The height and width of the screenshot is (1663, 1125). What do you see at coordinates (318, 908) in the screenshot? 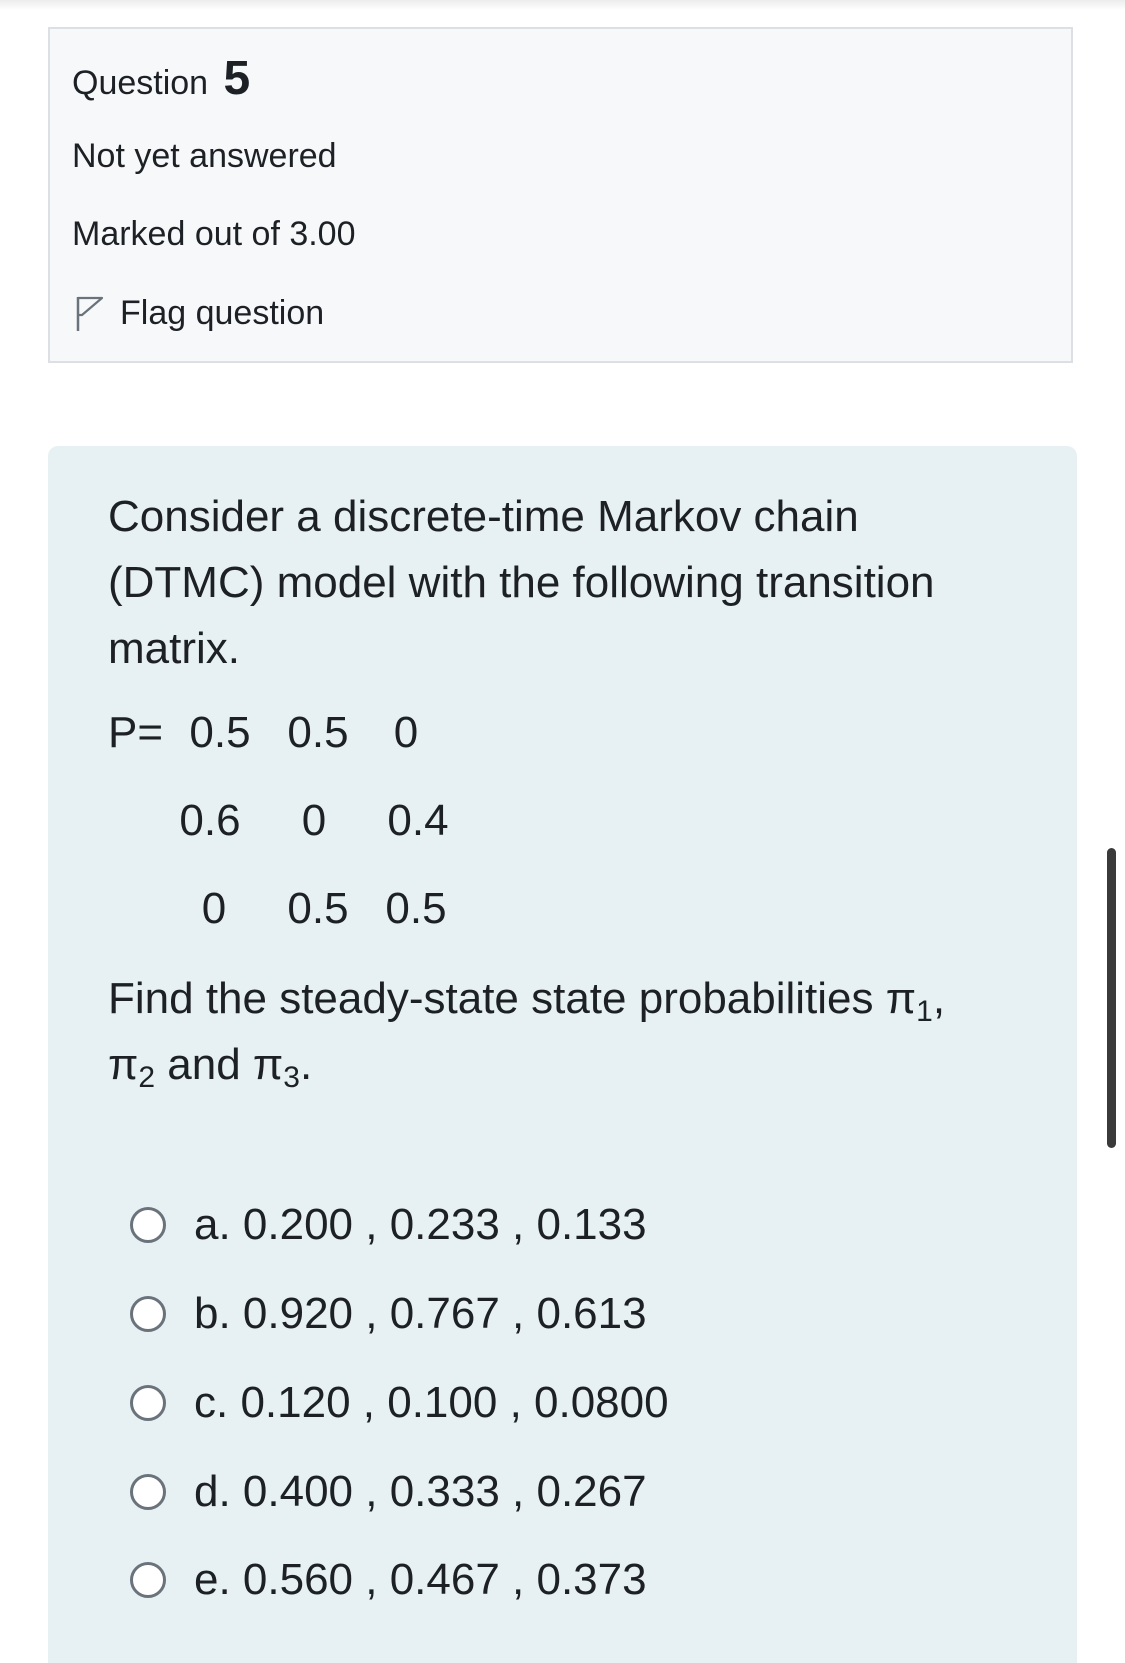
I see `matrix-cell-3-2: 0.5` at bounding box center [318, 908].